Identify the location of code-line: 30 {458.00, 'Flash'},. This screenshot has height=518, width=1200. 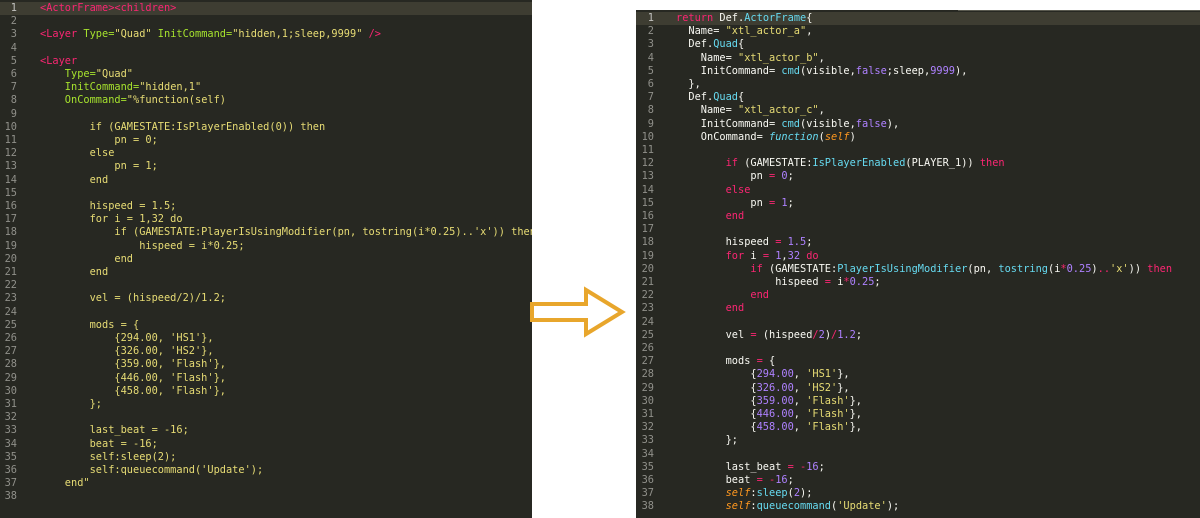
(266, 391).